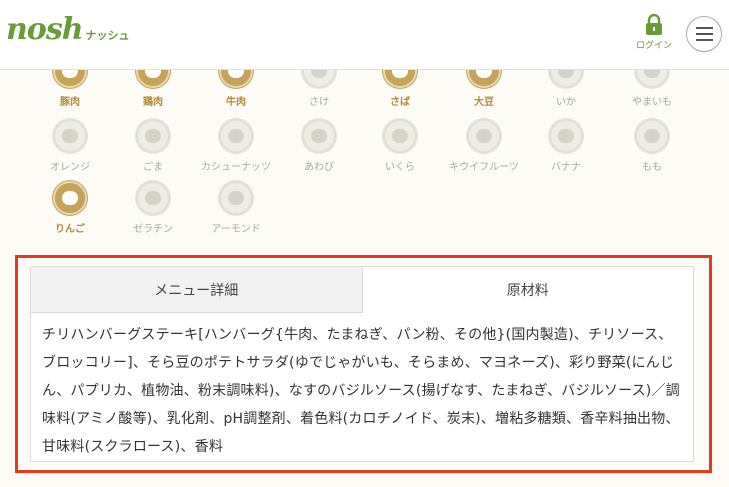 This screenshot has height=487, width=729. I want to click on allergen-item: もも, so click(652, 146).